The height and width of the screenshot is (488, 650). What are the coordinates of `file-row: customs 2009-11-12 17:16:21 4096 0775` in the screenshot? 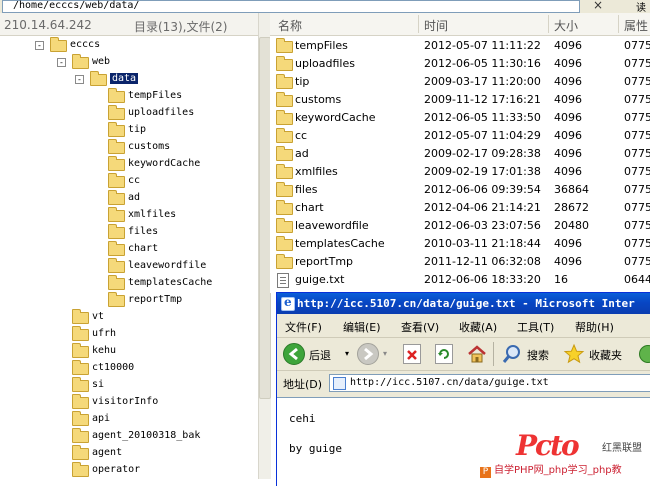 It's located at (460, 100).